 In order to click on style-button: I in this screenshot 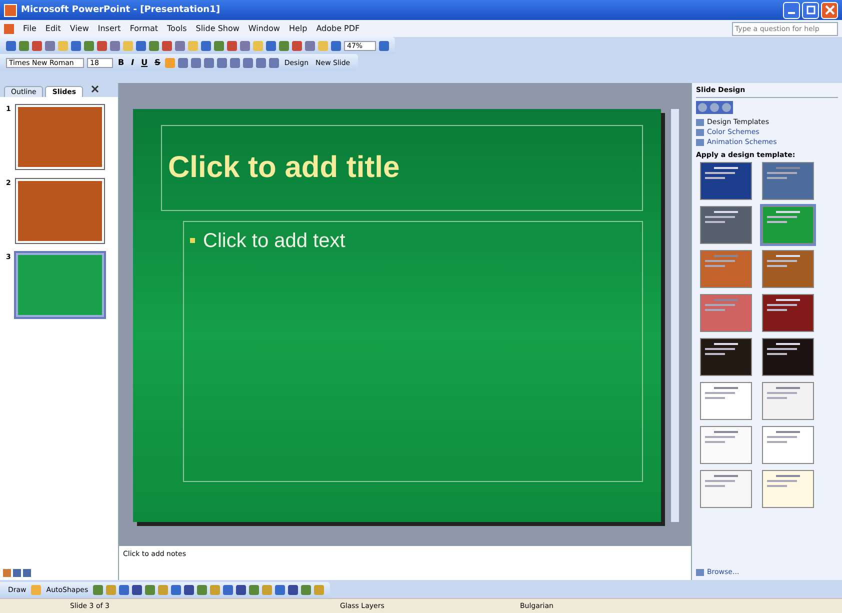, I will do `click(132, 62)`.